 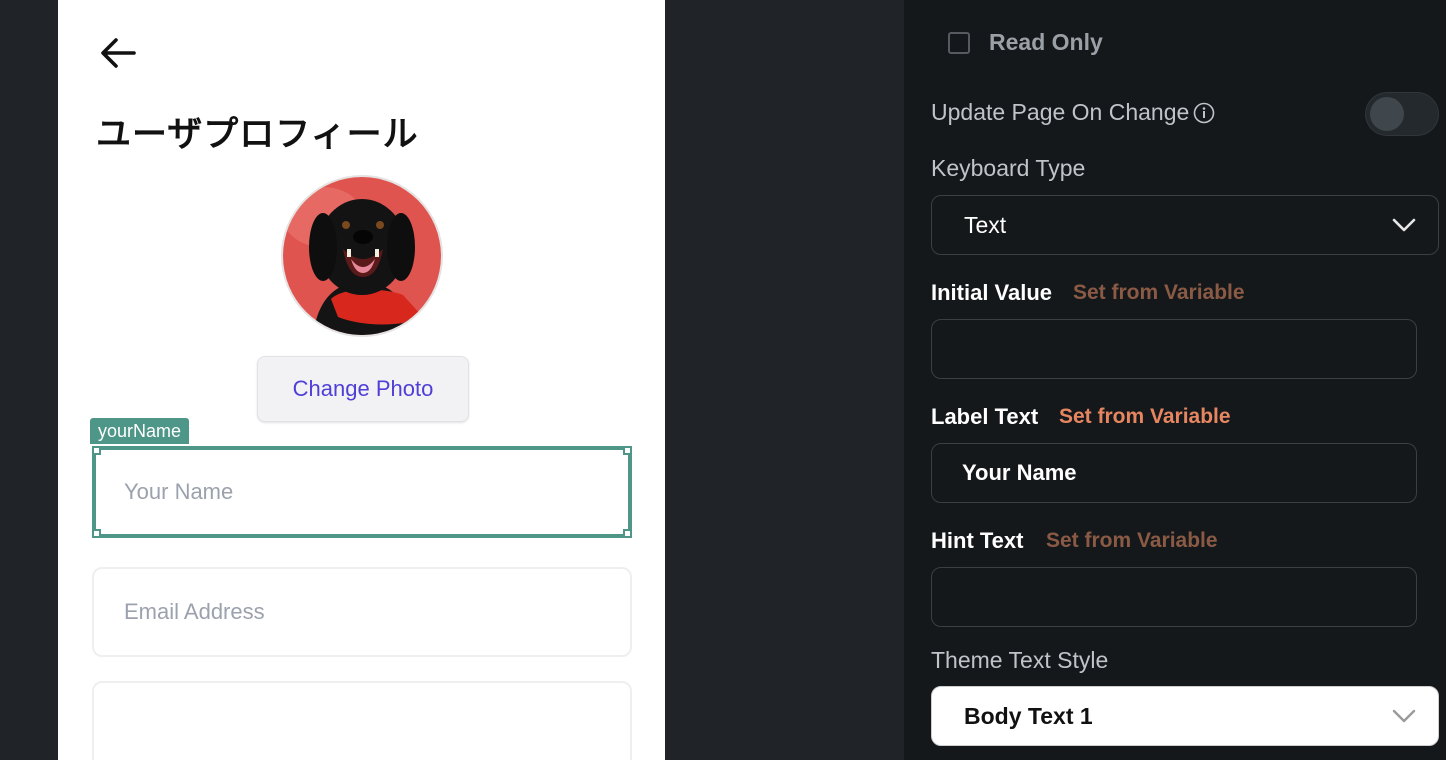 I want to click on read-only-label: Read Only, so click(x=1046, y=42).